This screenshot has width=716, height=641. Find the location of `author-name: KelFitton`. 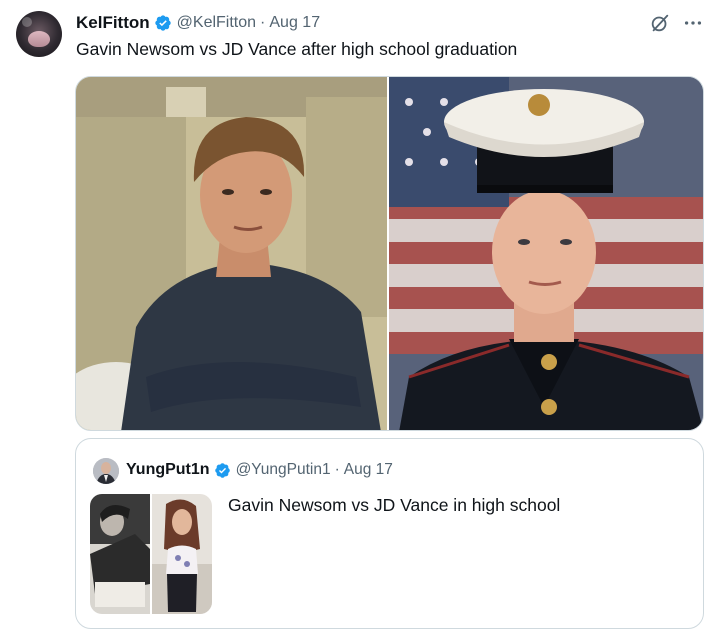

author-name: KelFitton is located at coordinates (113, 23).